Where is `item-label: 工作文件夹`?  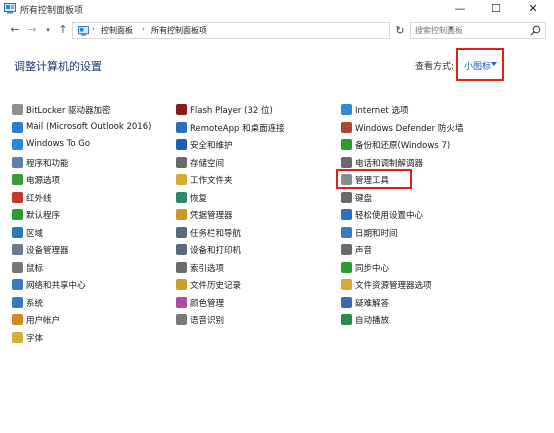 item-label: 工作文件夹 is located at coordinates (211, 181).